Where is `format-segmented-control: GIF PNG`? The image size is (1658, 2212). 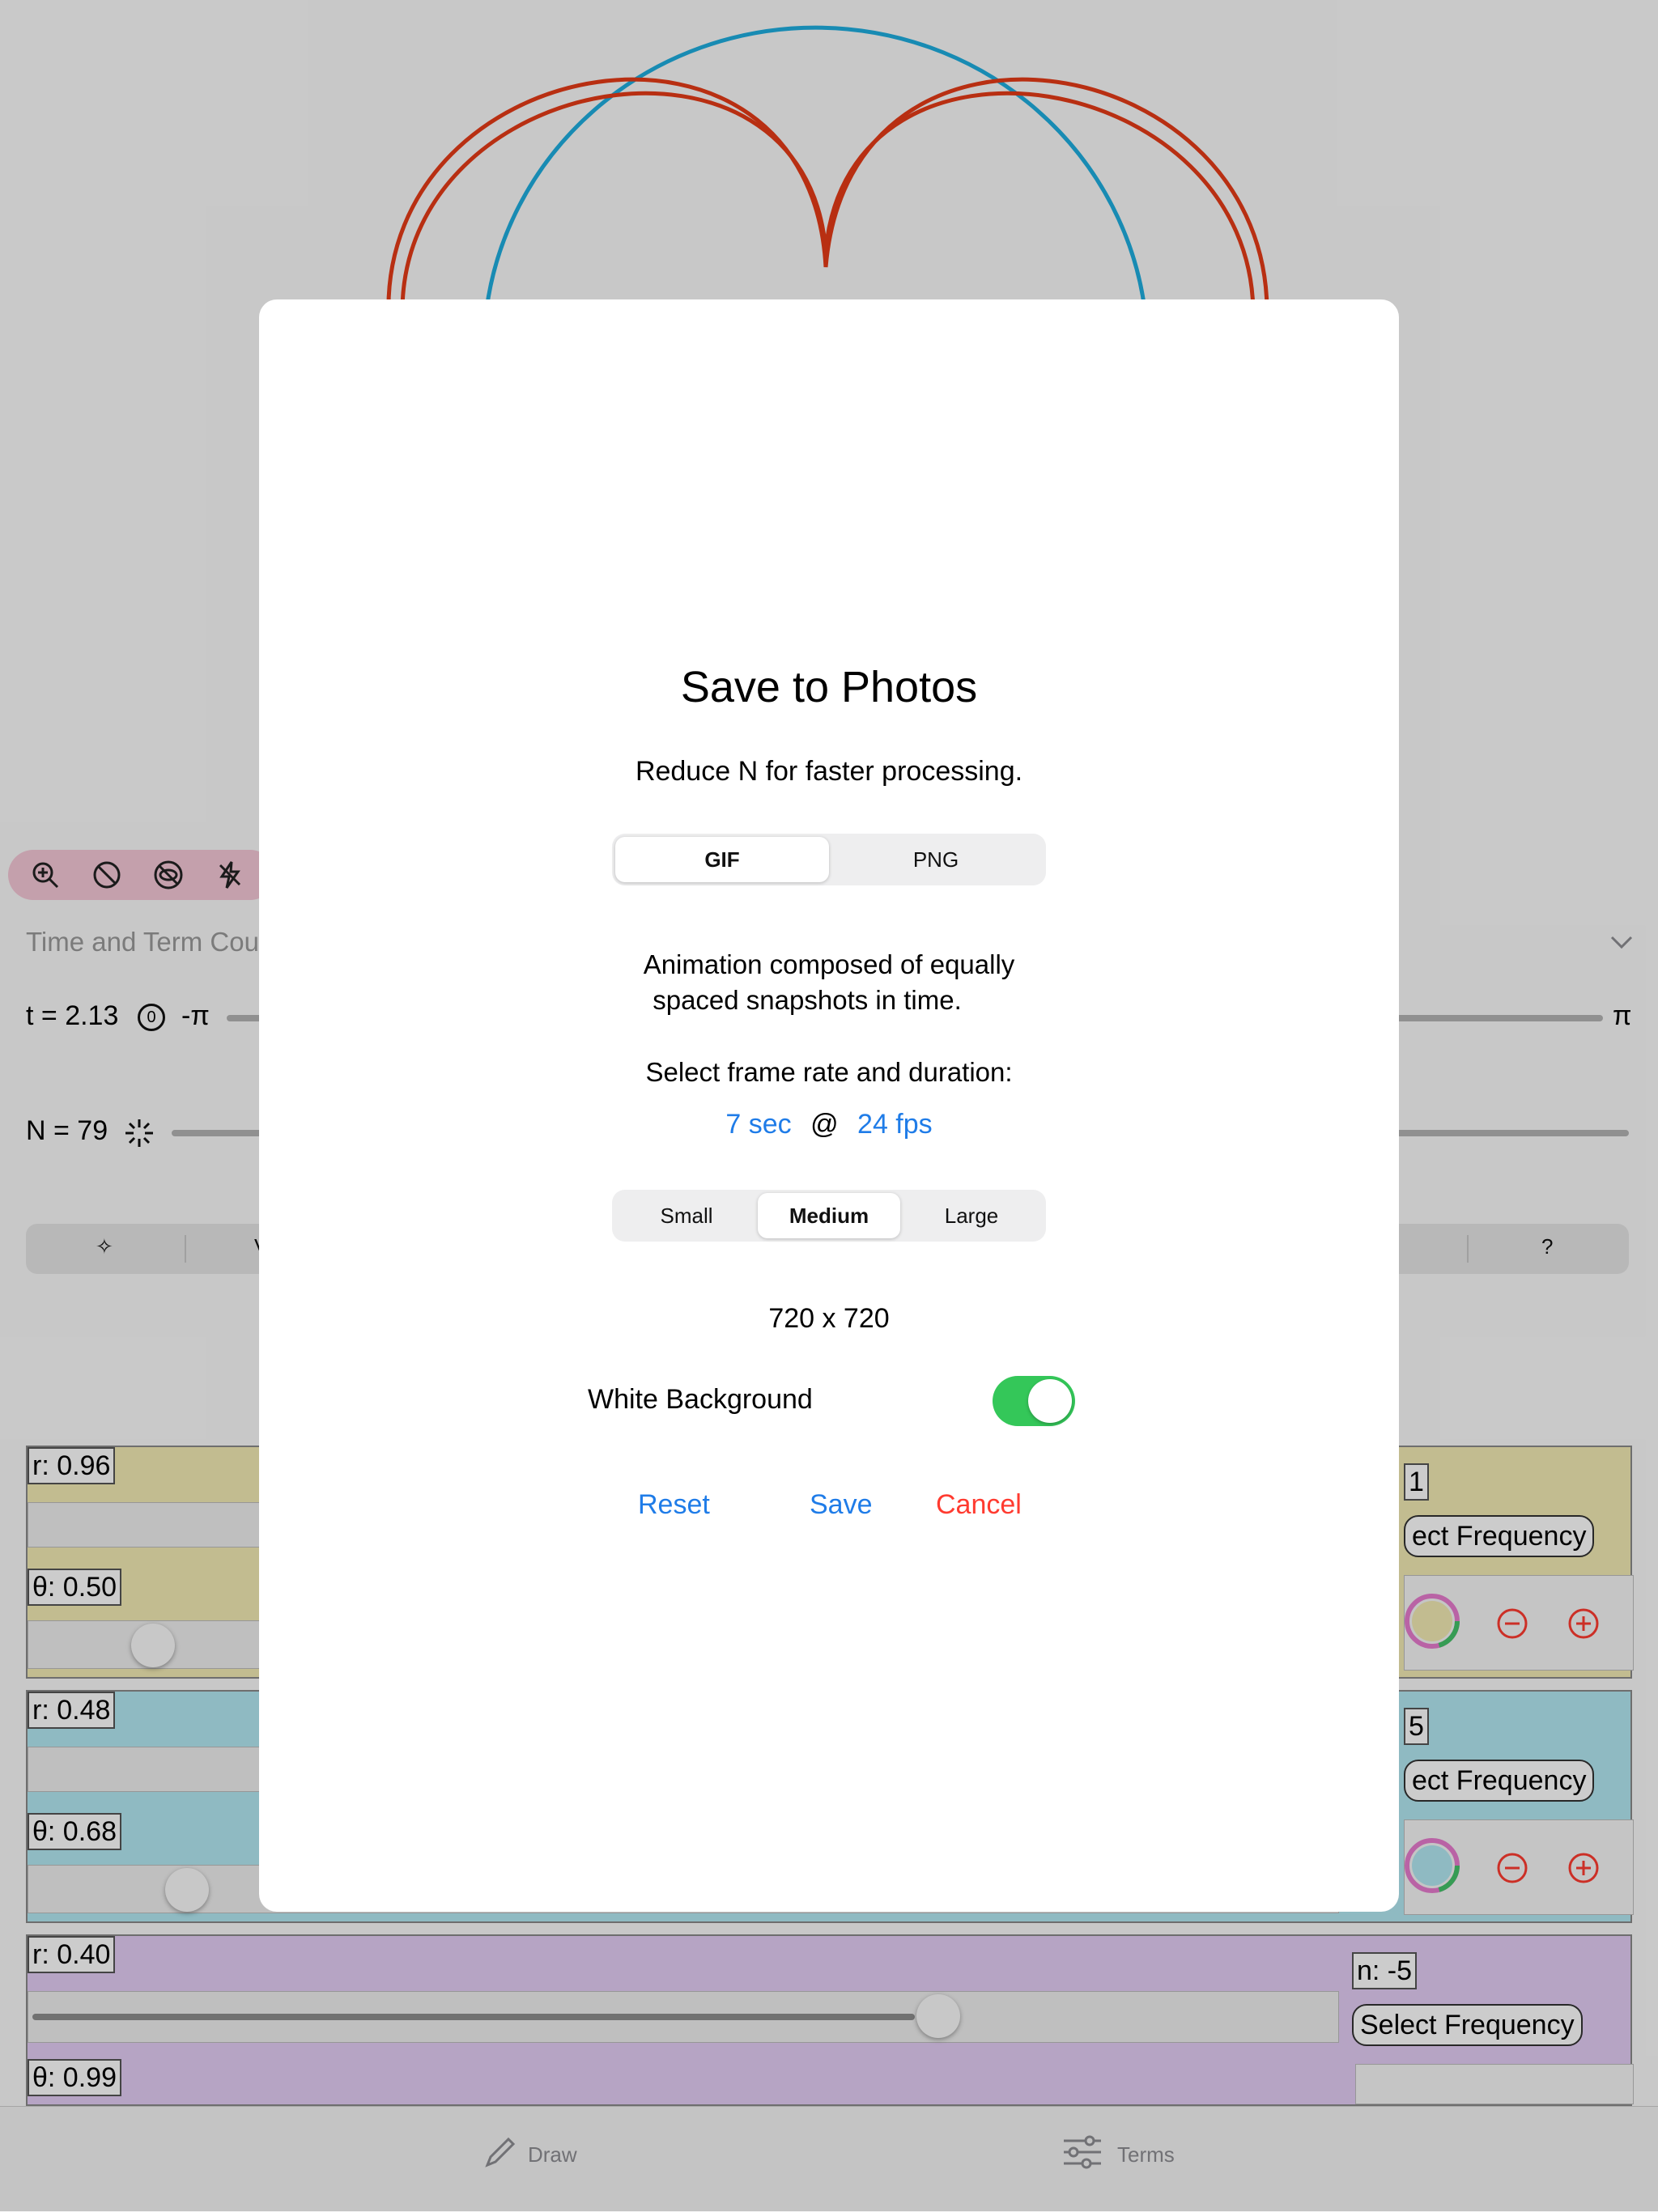
format-segmented-control: GIF PNG is located at coordinates (829, 859).